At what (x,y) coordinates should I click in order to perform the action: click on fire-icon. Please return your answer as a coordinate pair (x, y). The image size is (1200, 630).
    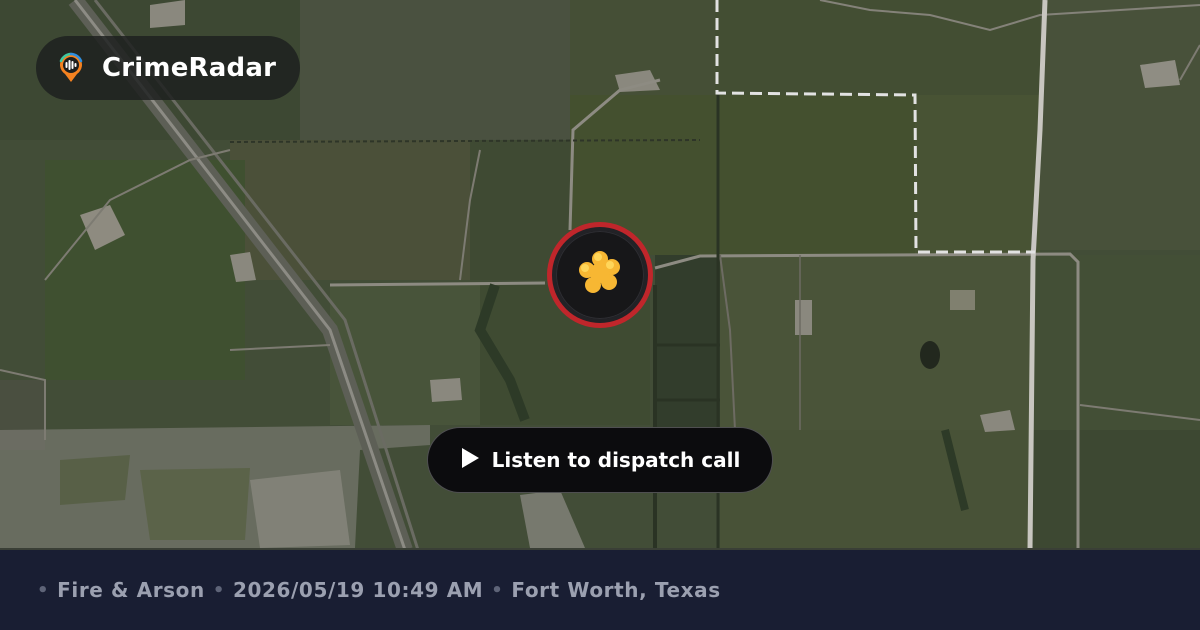
    Looking at the image, I should click on (600, 275).